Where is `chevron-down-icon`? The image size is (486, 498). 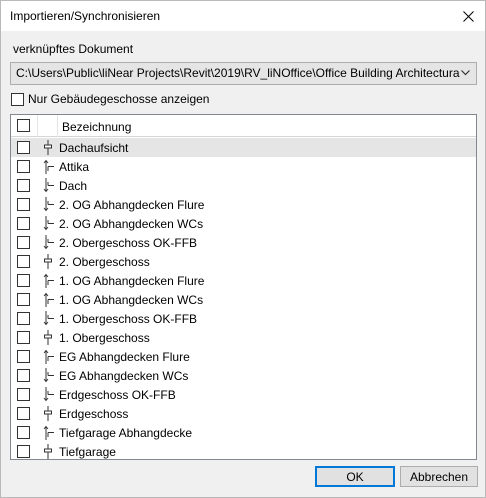 chevron-down-icon is located at coordinates (465, 73).